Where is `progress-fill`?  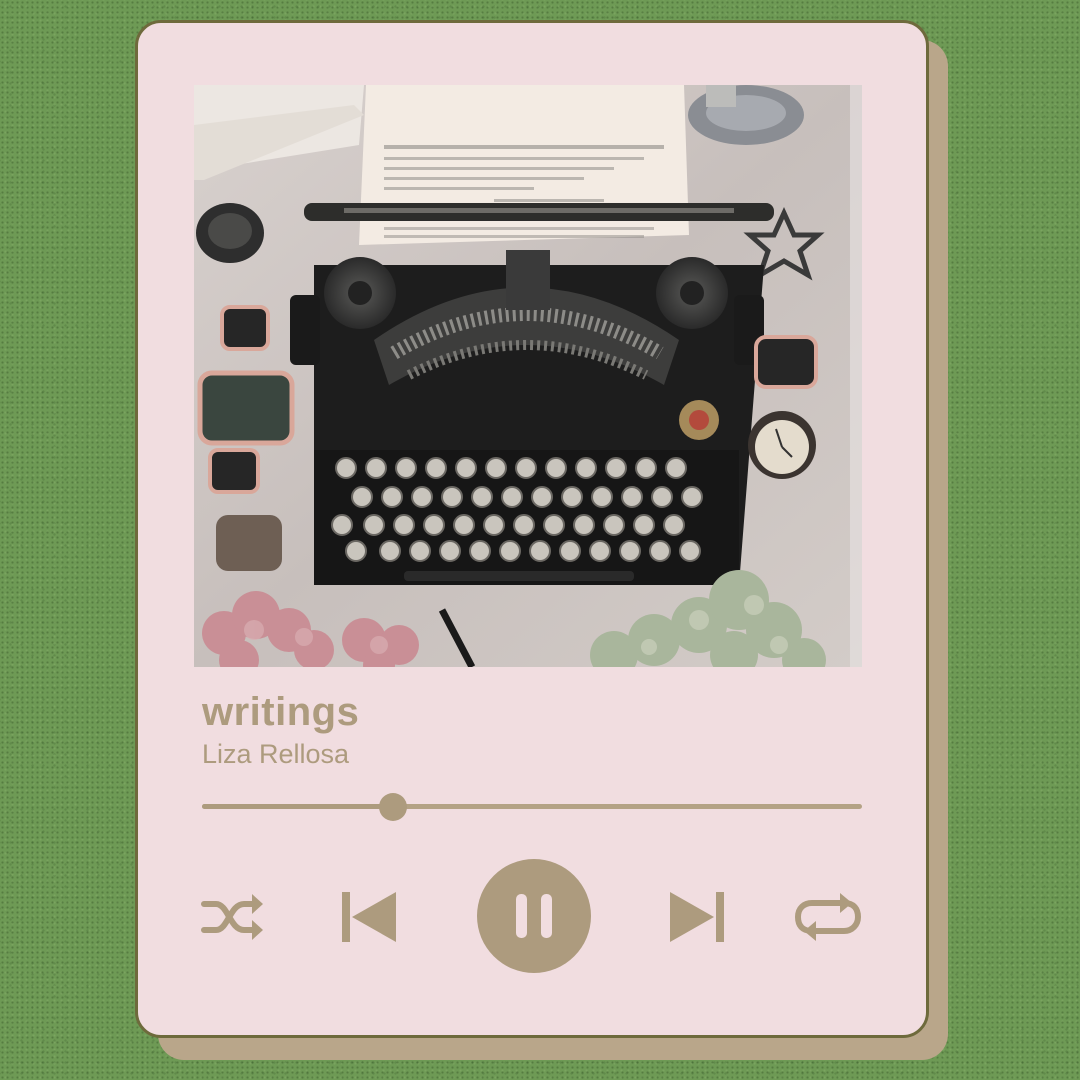 progress-fill is located at coordinates (298, 806).